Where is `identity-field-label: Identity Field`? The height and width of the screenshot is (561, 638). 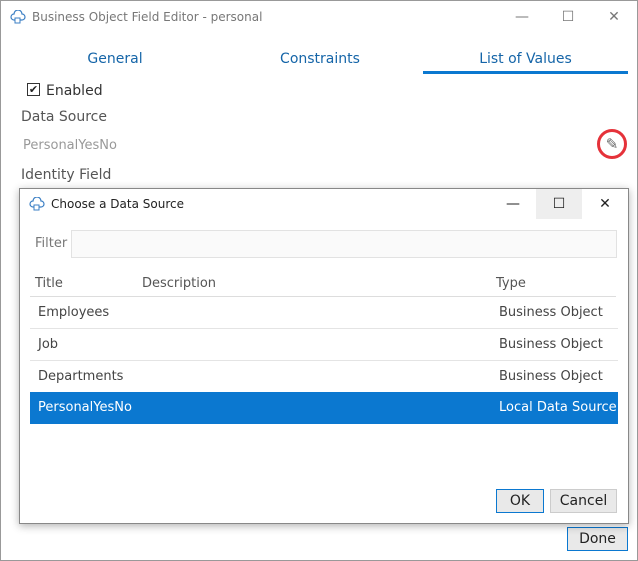
identity-field-label: Identity Field is located at coordinates (66, 175).